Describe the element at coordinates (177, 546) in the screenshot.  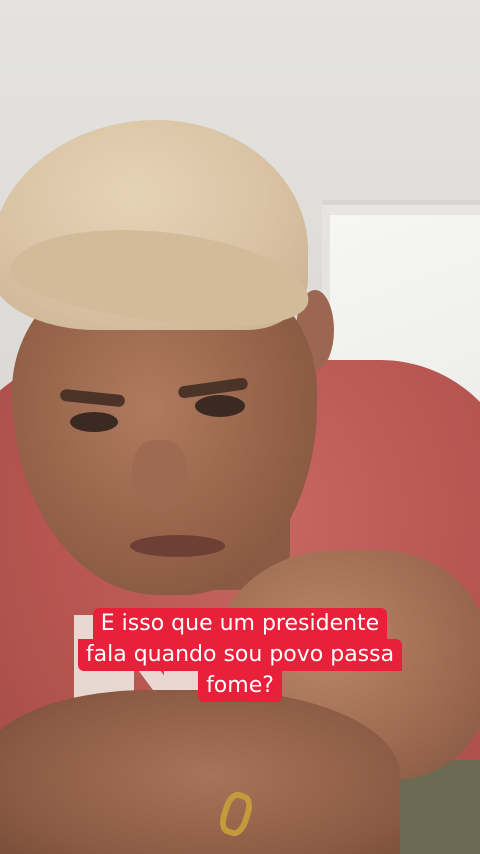
I see `mouth` at that location.